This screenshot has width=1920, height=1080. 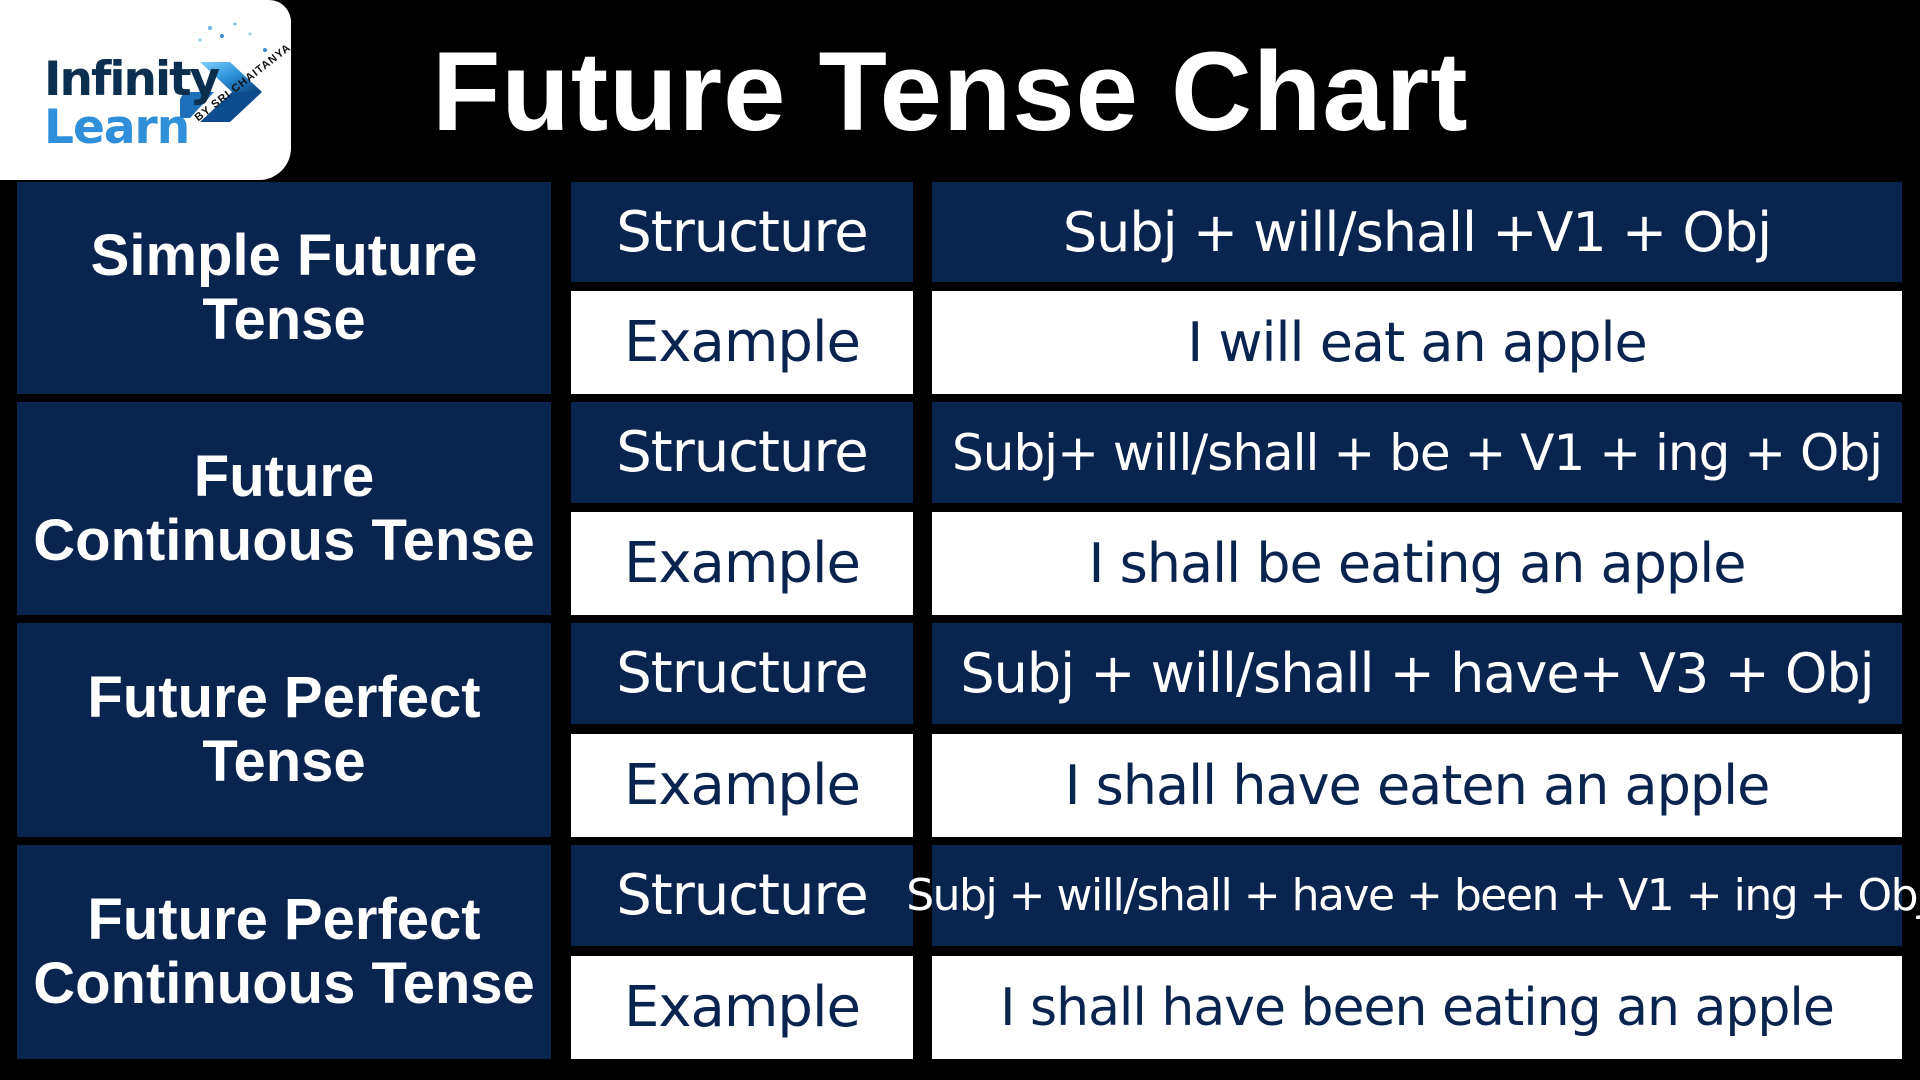 What do you see at coordinates (284, 730) in the screenshot?
I see `tense-name-future-perfect: Future Perfect Tense` at bounding box center [284, 730].